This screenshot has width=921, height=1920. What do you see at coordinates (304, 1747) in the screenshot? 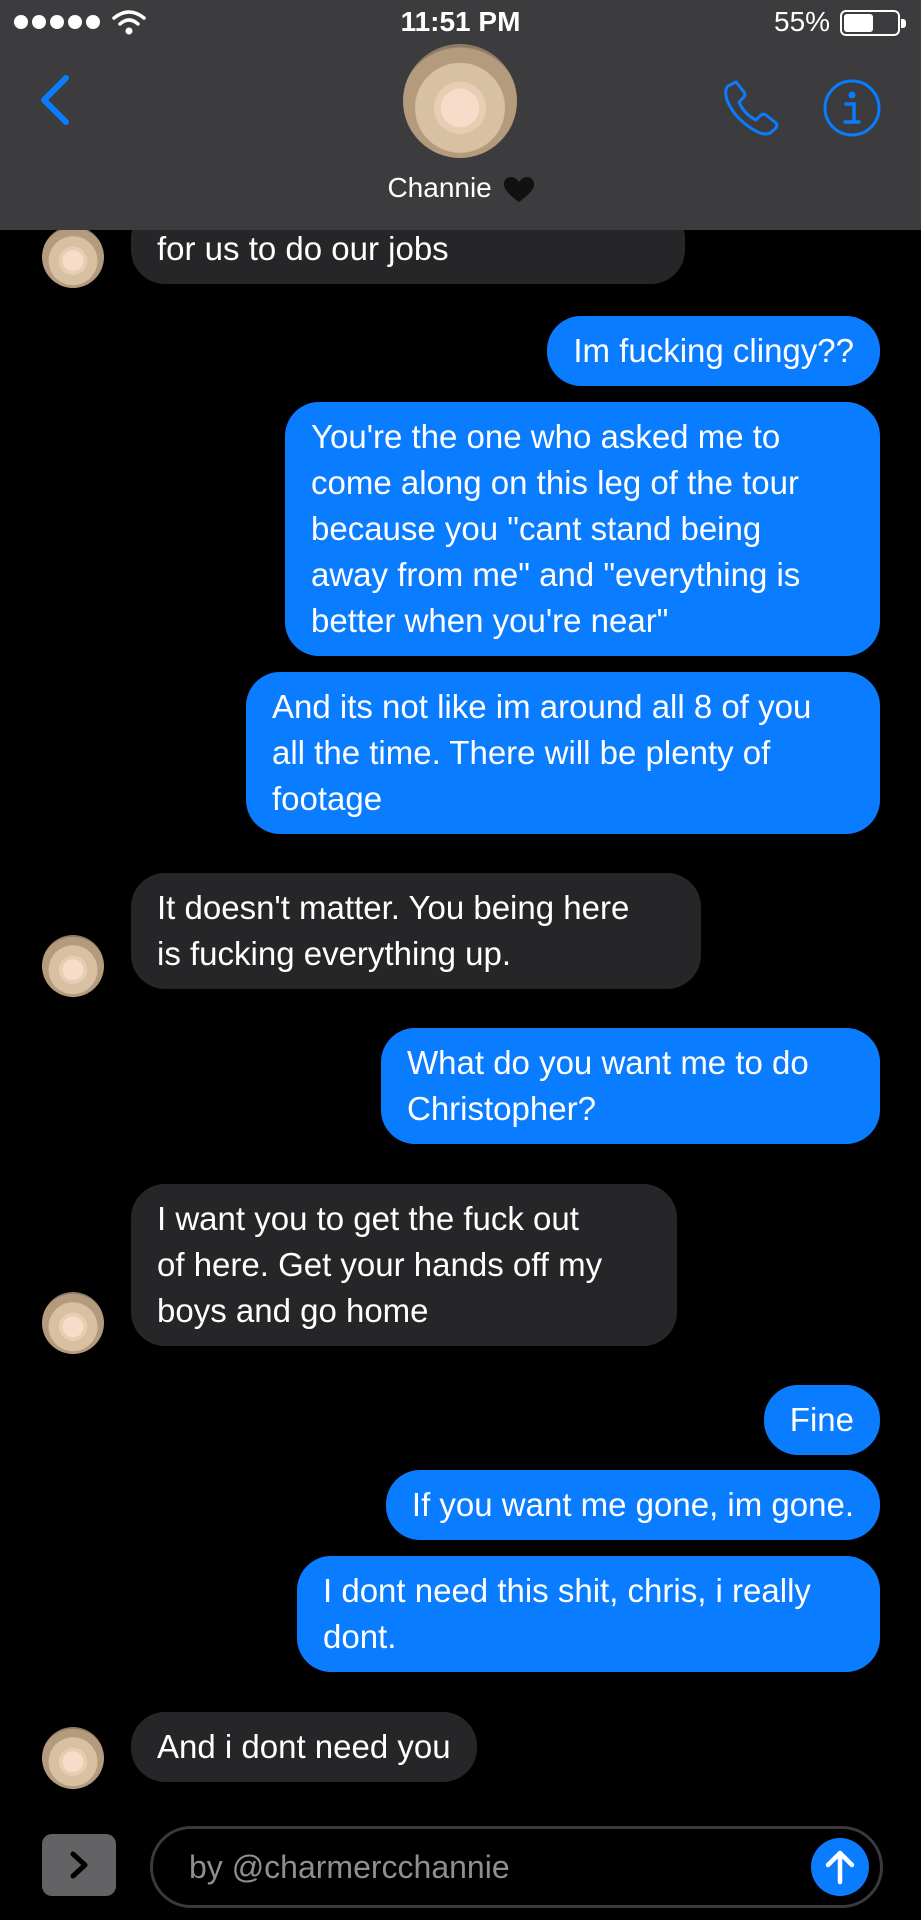
I see `message-bubble-incoming: And i dont need you` at bounding box center [304, 1747].